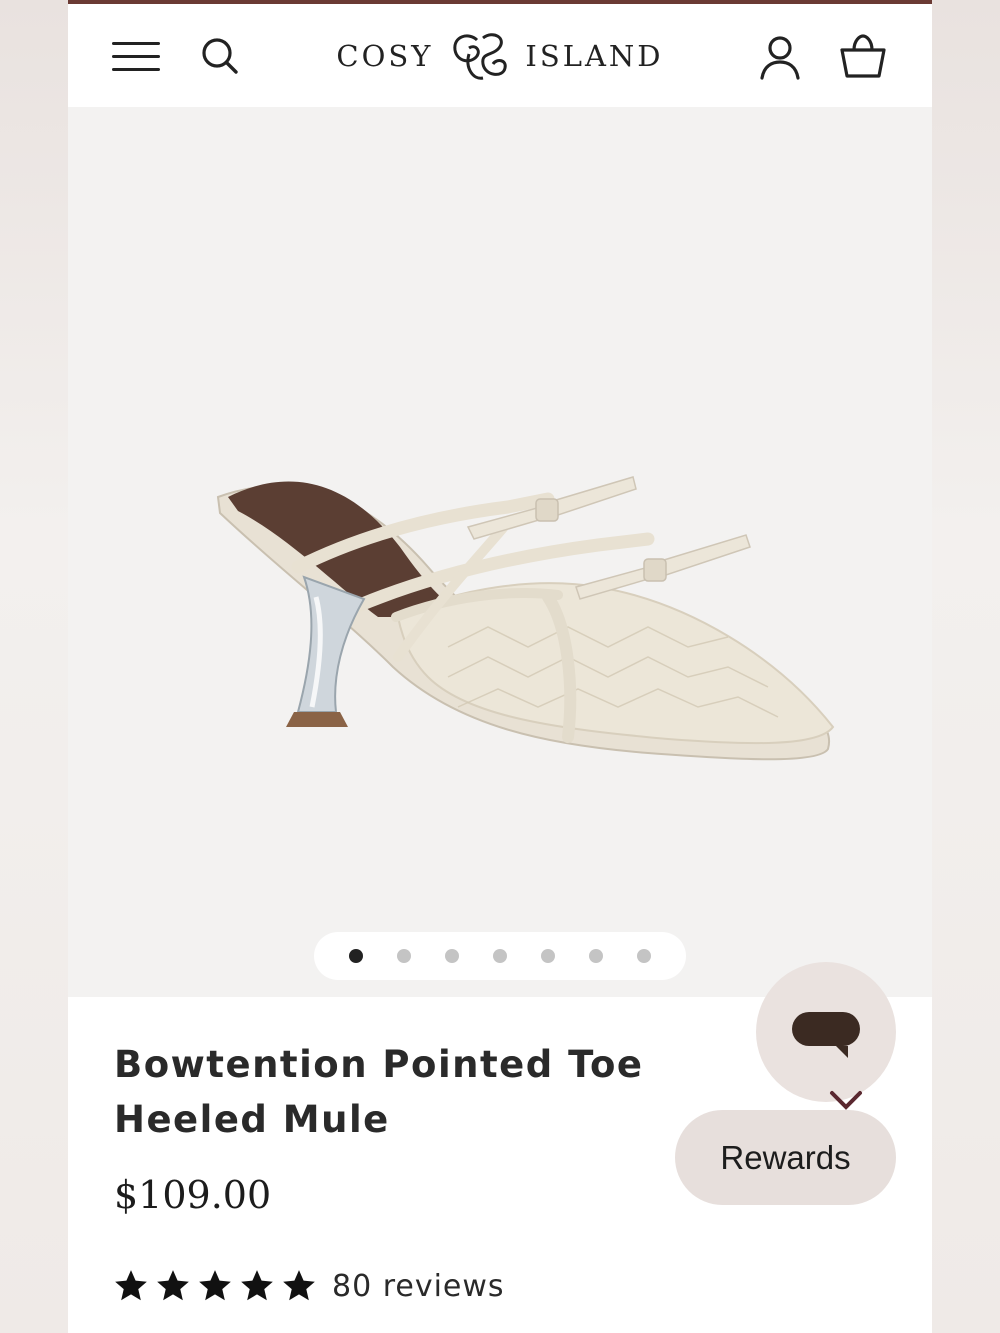  I want to click on backdrop-left, so click(34, 666).